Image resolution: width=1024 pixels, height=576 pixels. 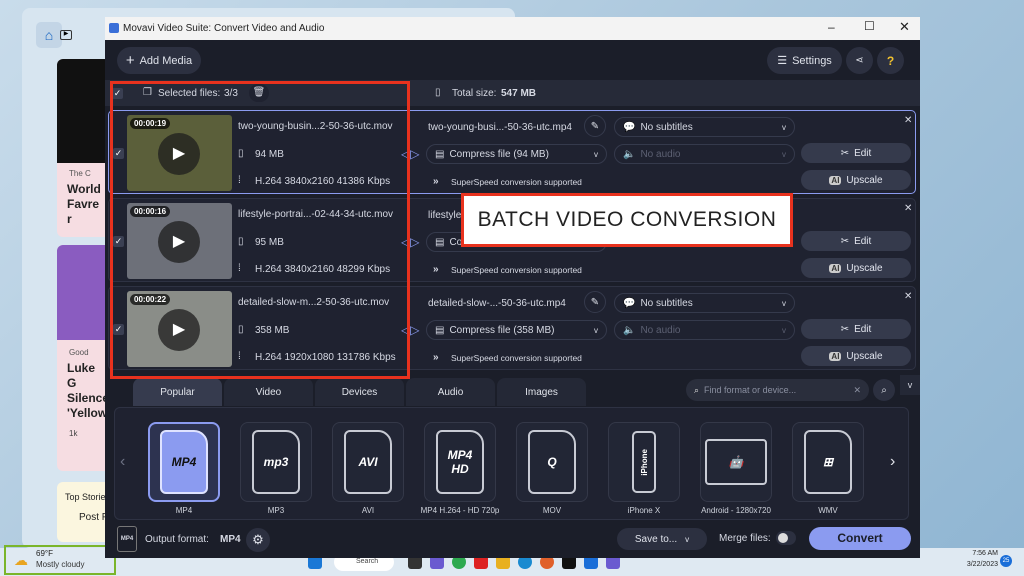 What do you see at coordinates (777, 390) in the screenshot?
I see `format-search-input: ⌕ Find format or device... ✕` at bounding box center [777, 390].